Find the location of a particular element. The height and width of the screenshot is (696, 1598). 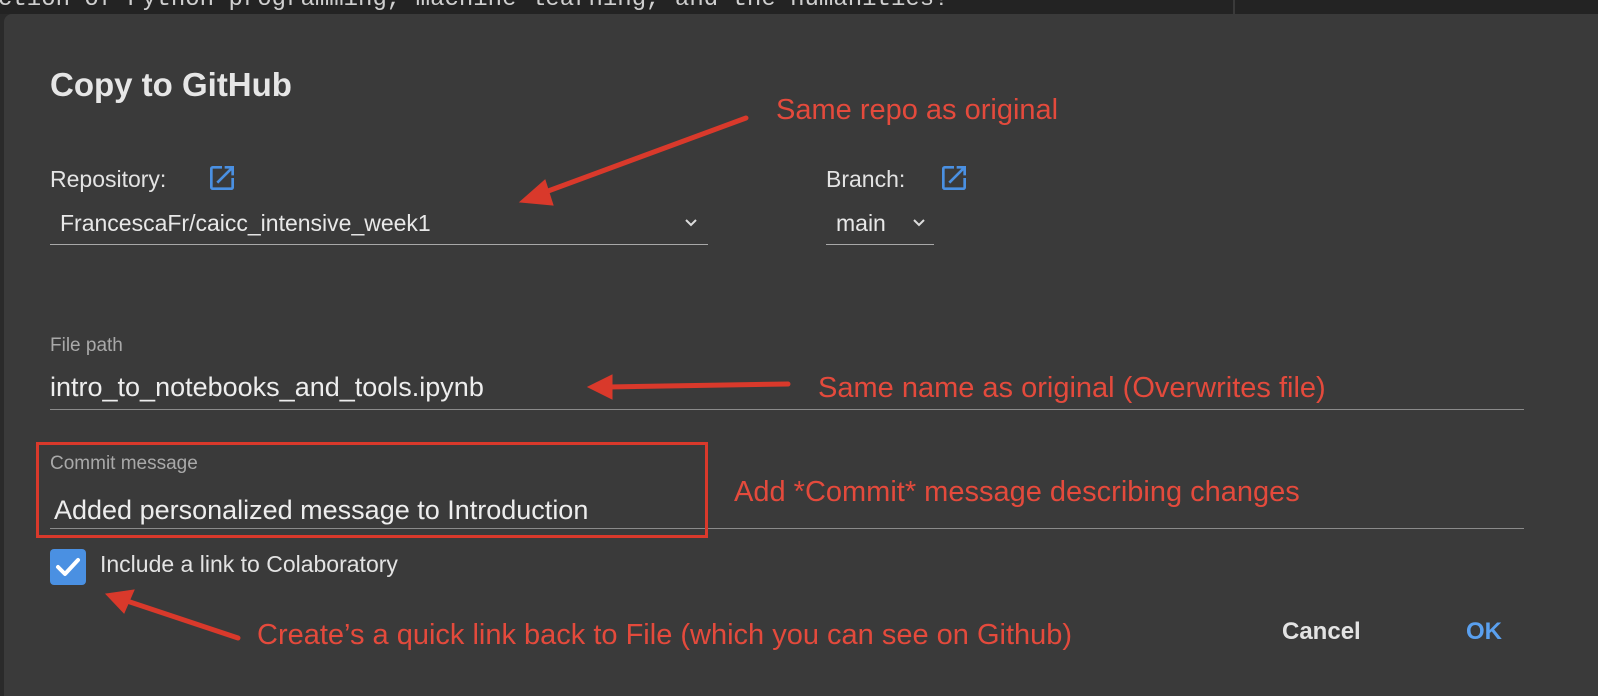

repository-value: FrancescaFr/caicc_intensive_week1 is located at coordinates (245, 223).